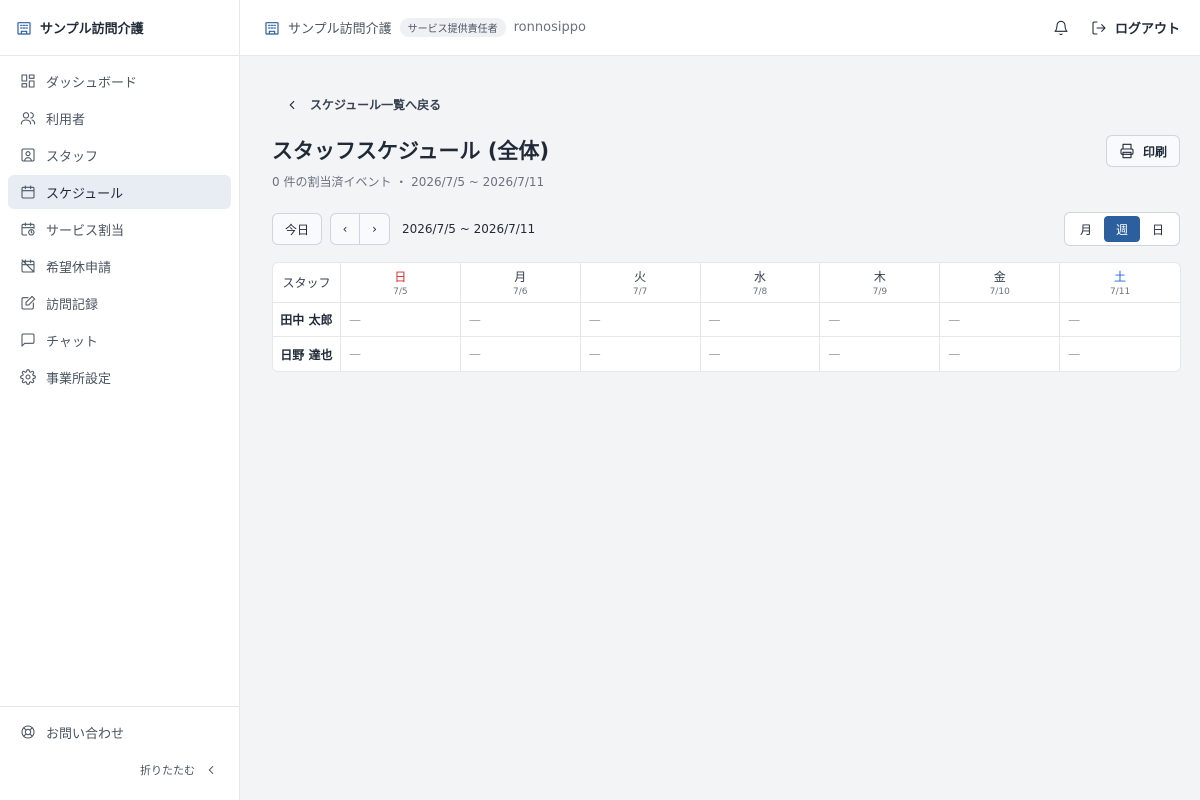 This screenshot has height=800, width=1200. Describe the element at coordinates (28, 229) in the screenshot. I see `calendar-clock-icon` at that location.